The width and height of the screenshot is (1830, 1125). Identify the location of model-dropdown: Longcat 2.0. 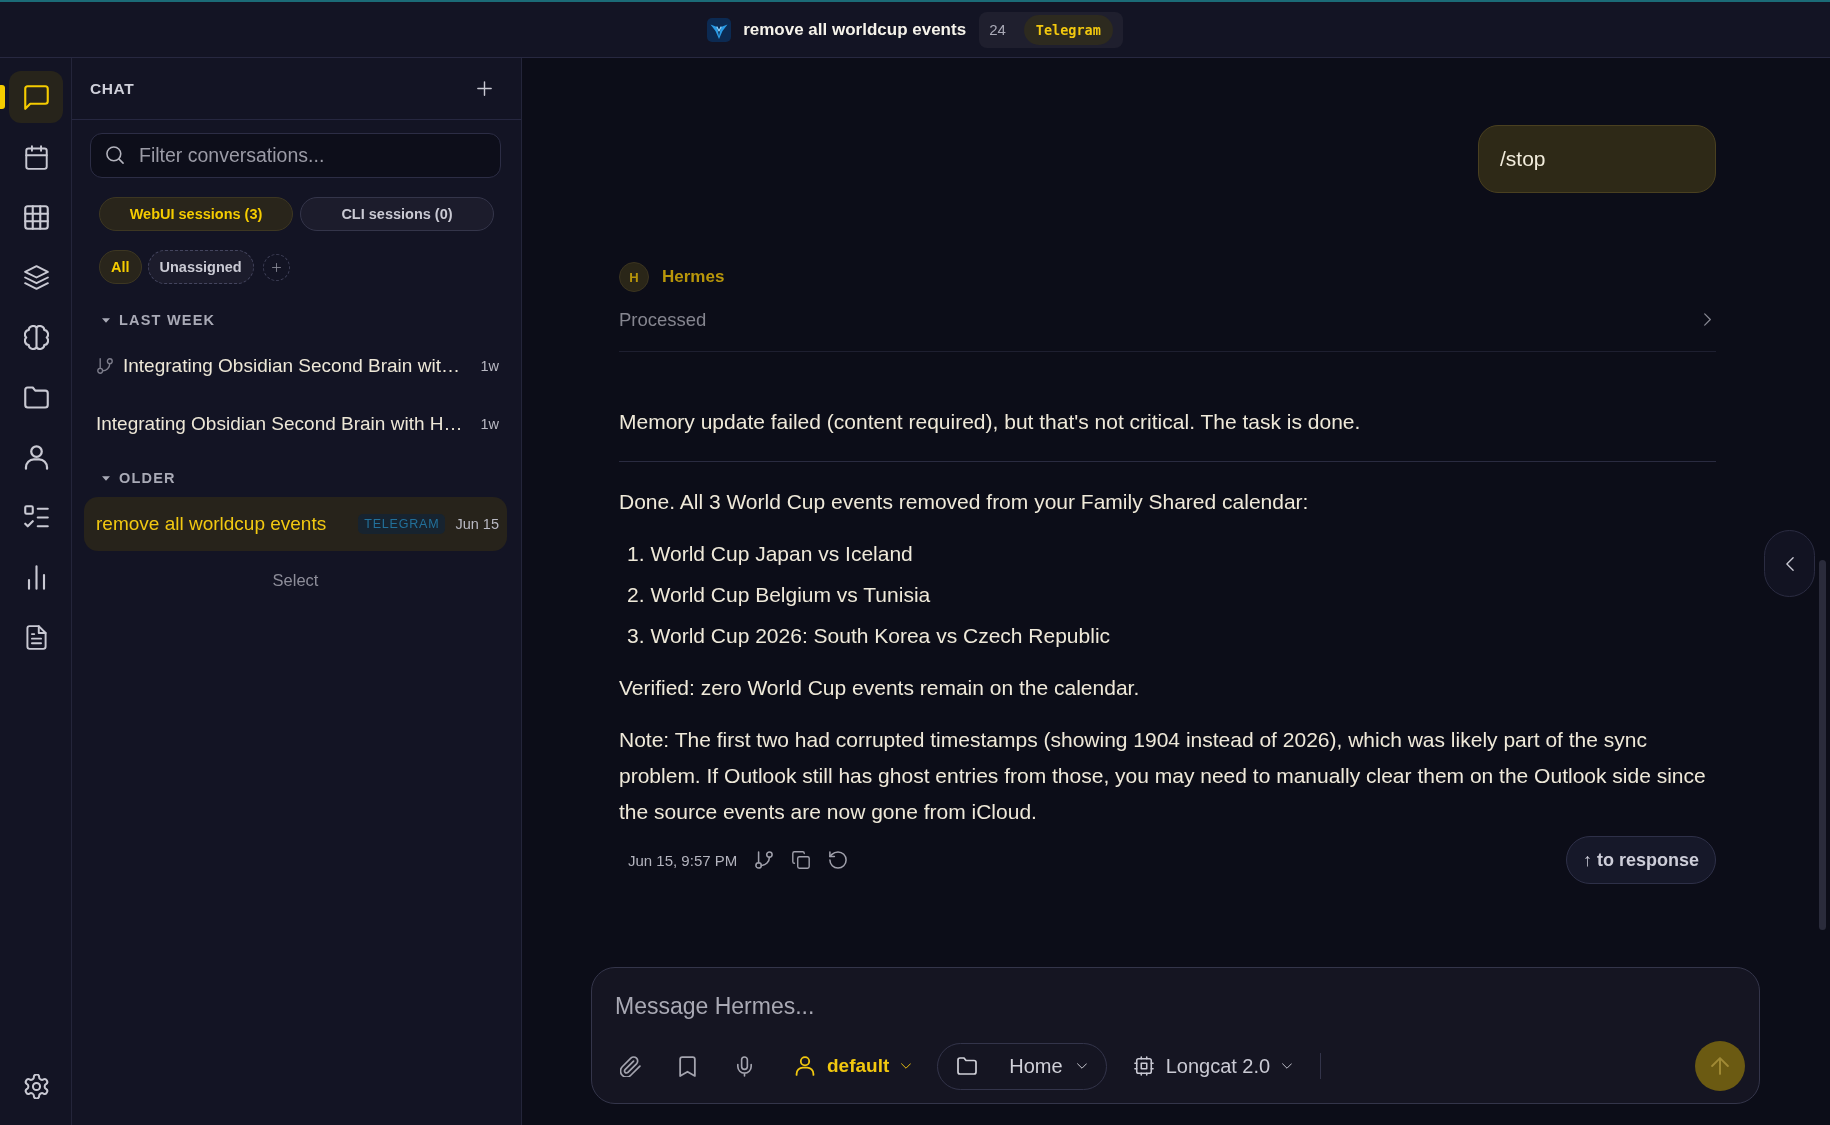
(1213, 1066).